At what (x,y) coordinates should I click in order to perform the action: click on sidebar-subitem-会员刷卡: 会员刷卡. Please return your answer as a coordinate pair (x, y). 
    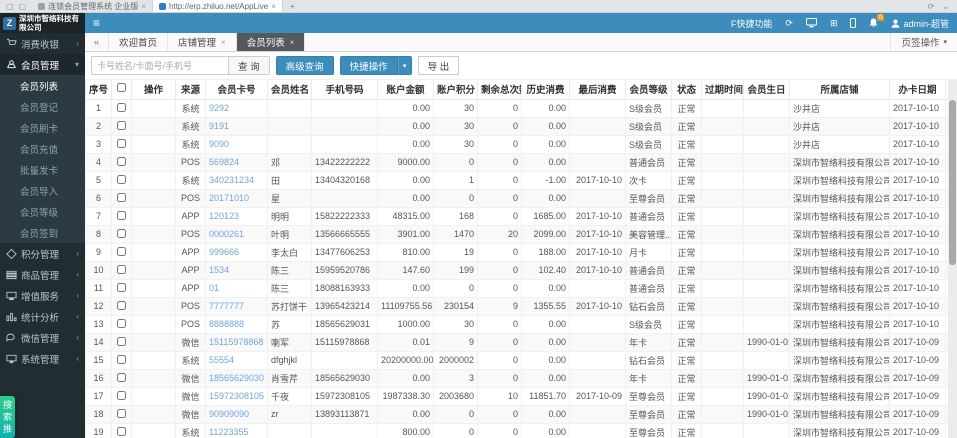
    Looking at the image, I should click on (42, 127).